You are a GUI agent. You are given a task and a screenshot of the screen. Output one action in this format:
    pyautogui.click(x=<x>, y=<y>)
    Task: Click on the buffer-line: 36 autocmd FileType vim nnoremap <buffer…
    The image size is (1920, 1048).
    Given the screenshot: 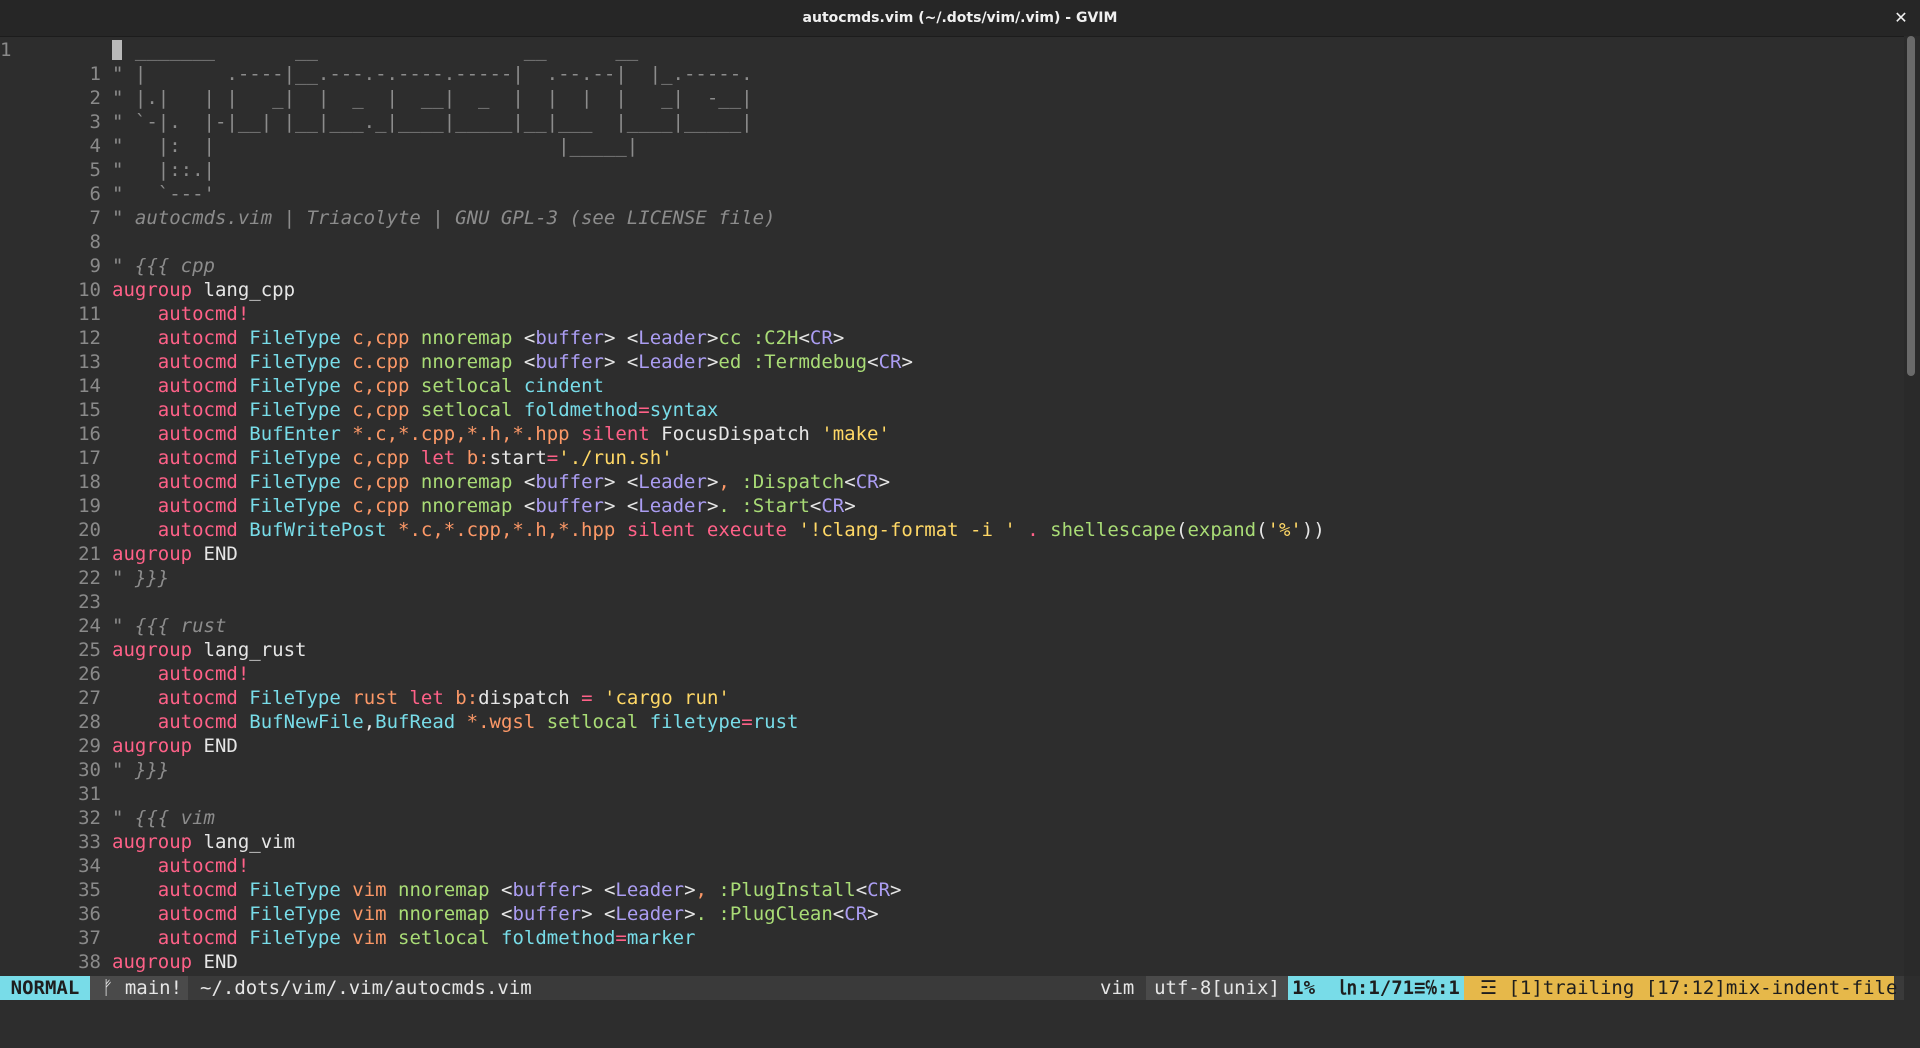 What is the action you would take?
    pyautogui.click(x=952, y=914)
    